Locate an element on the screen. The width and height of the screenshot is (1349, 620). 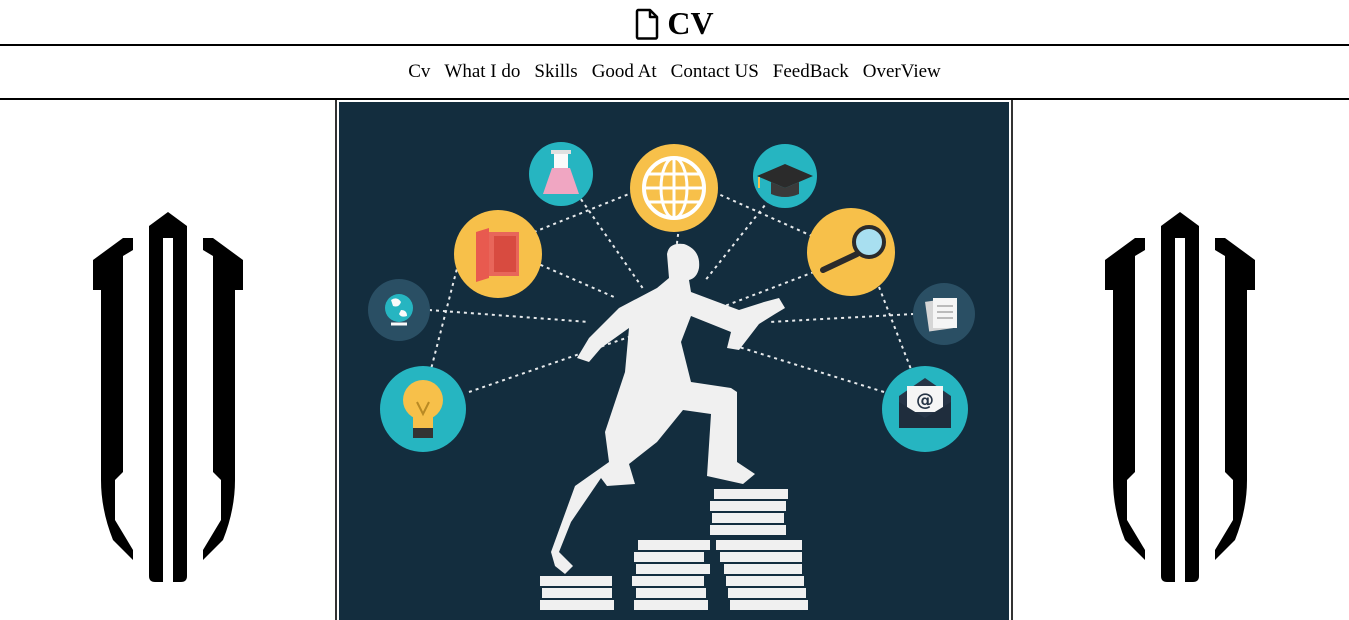
lightbulb-icon is located at coordinates (423, 409).